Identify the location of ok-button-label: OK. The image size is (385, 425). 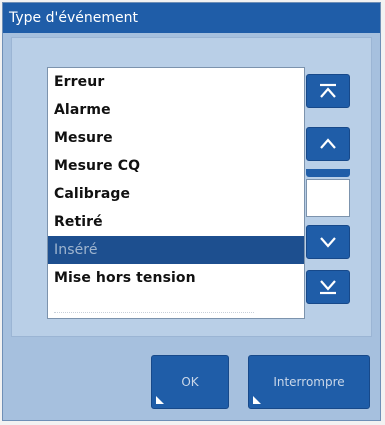
(190, 382).